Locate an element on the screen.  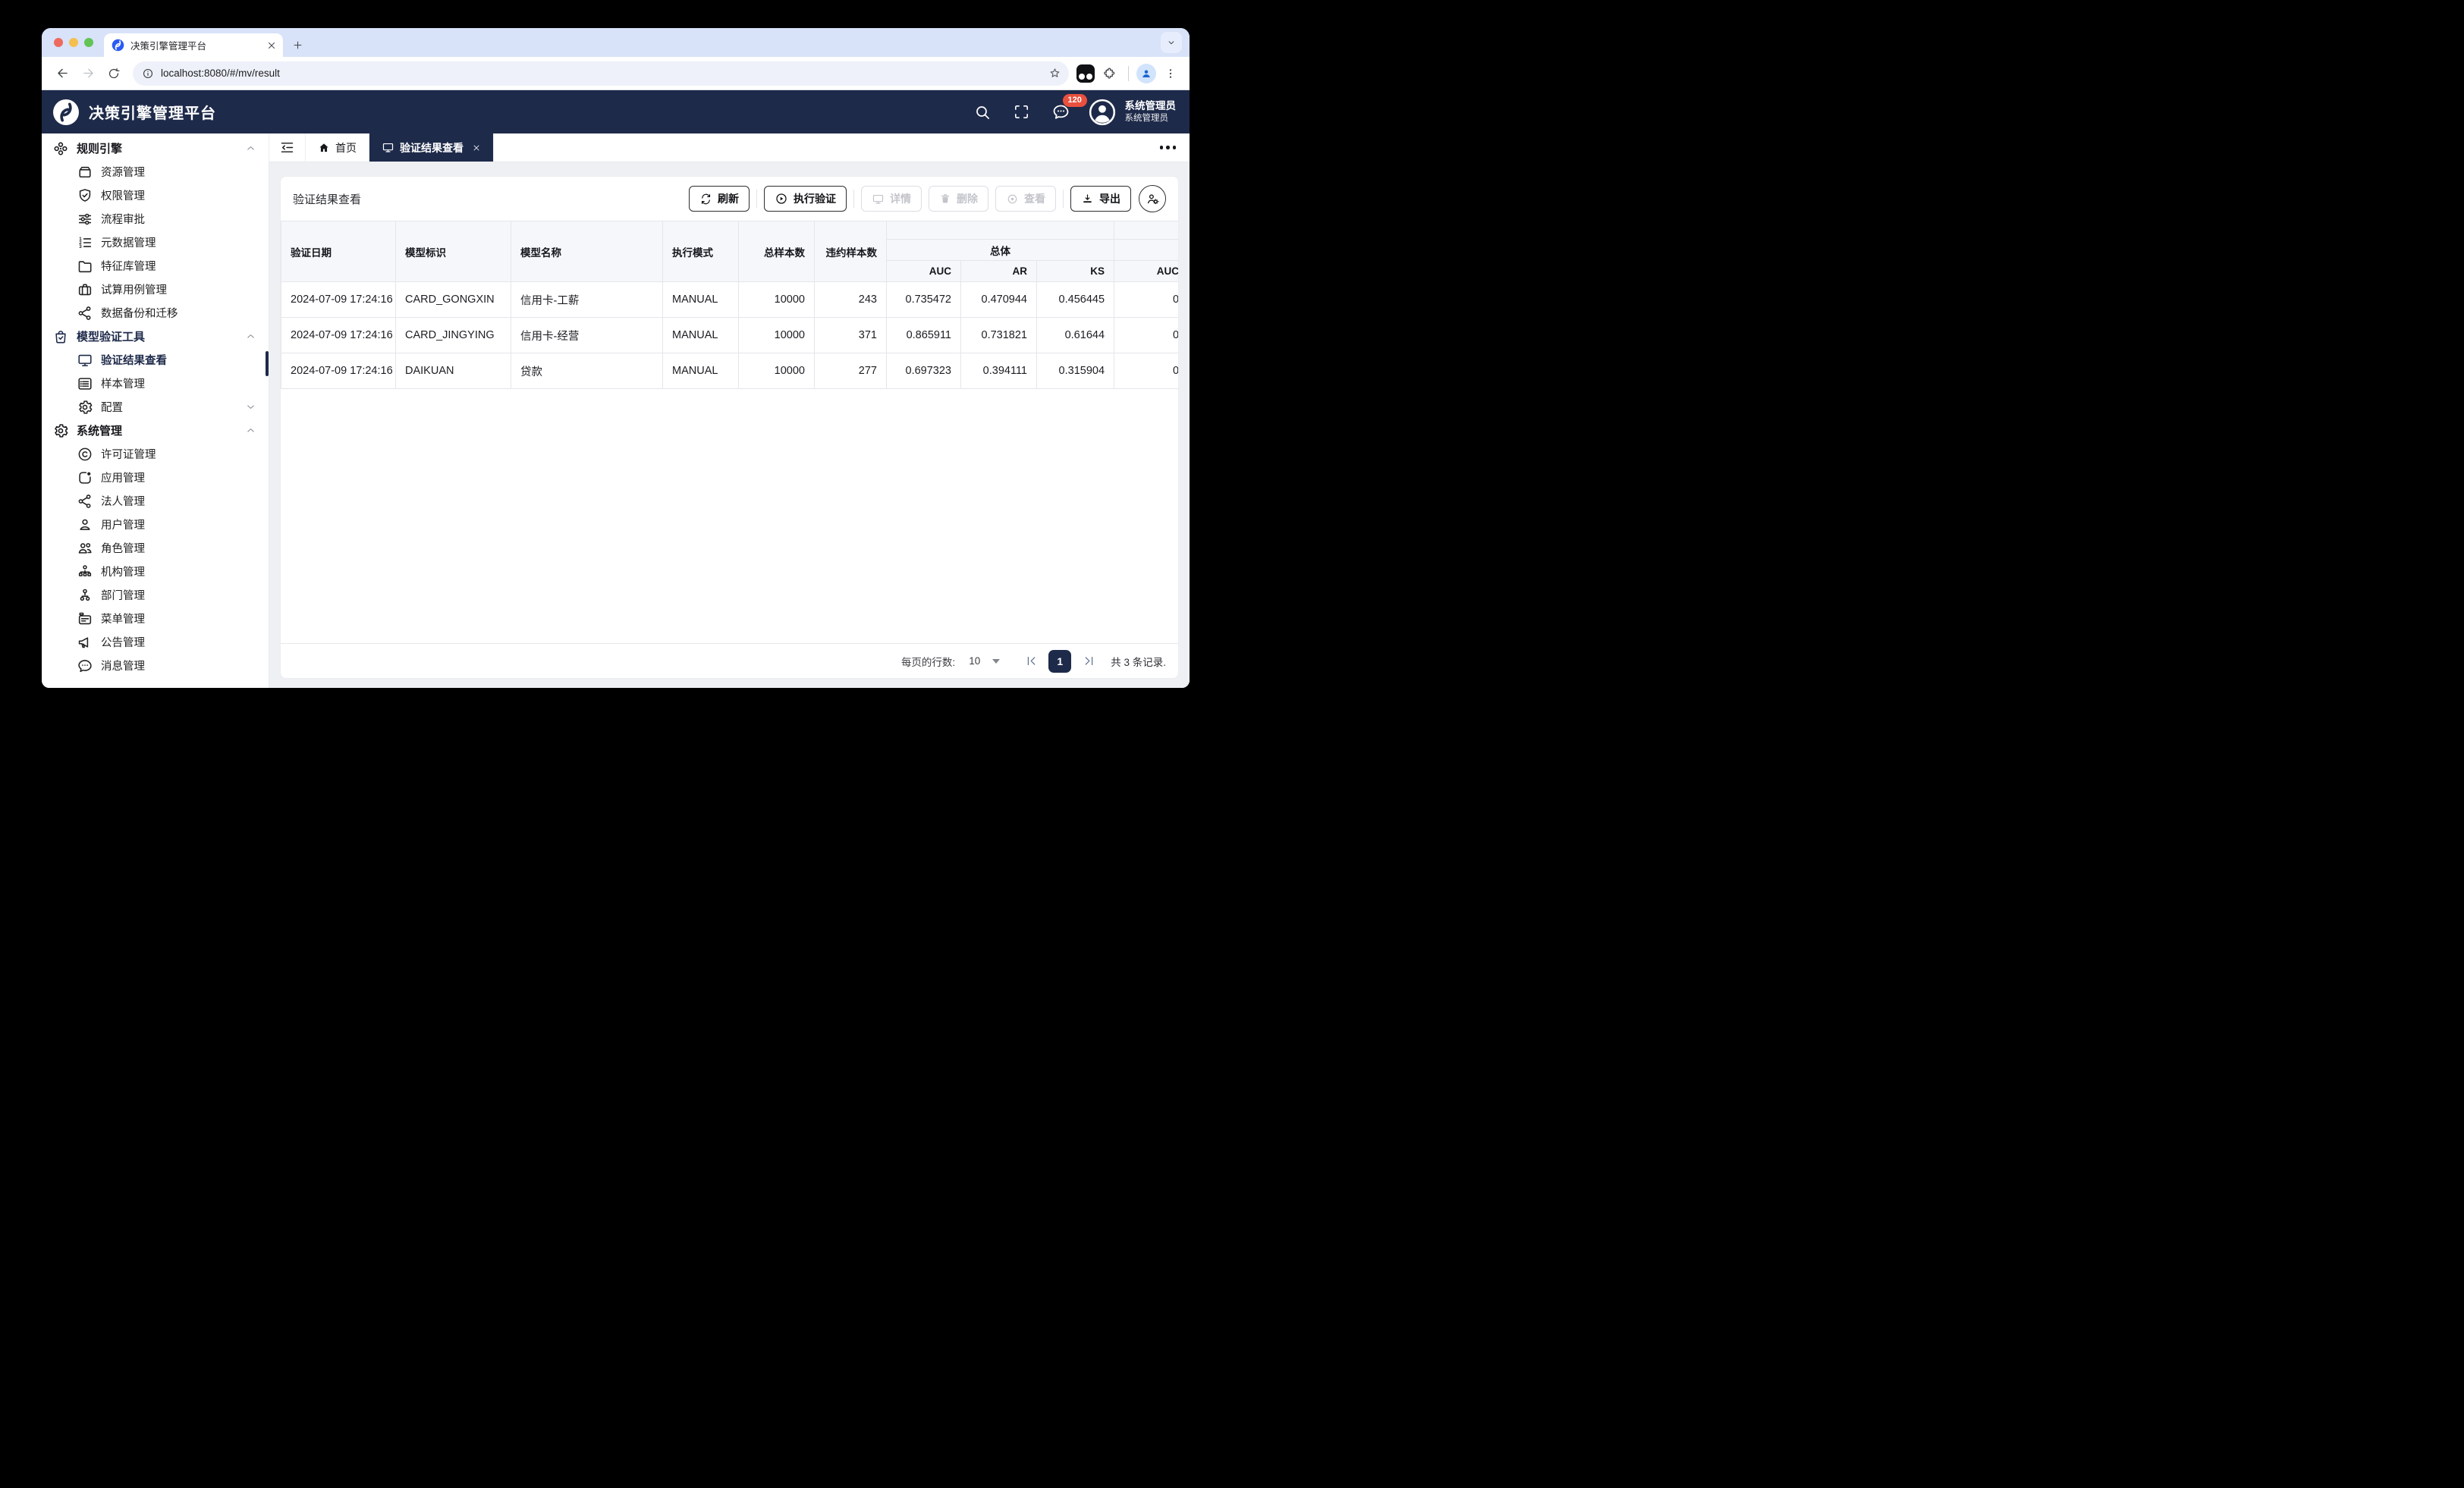
forward-button is located at coordinates (88, 73).